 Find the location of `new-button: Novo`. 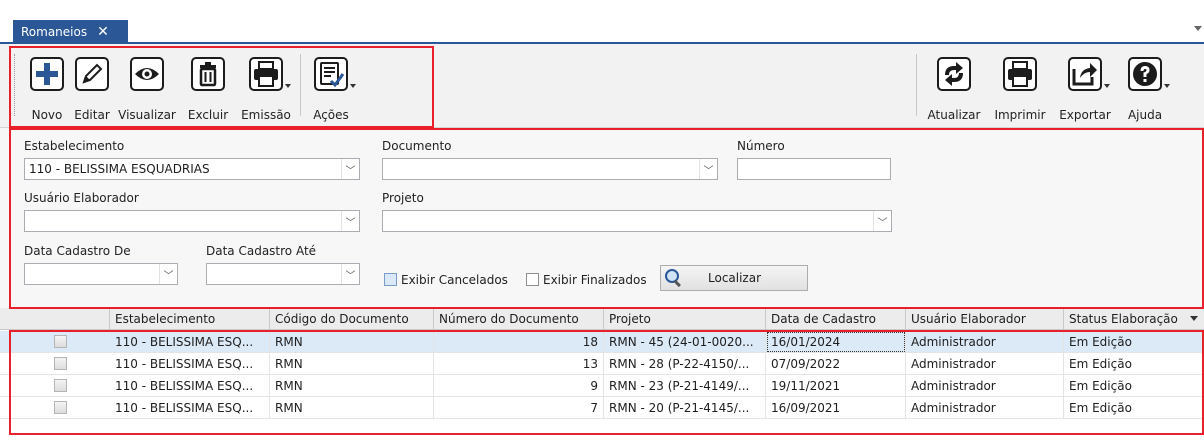

new-button: Novo is located at coordinates (47, 86).